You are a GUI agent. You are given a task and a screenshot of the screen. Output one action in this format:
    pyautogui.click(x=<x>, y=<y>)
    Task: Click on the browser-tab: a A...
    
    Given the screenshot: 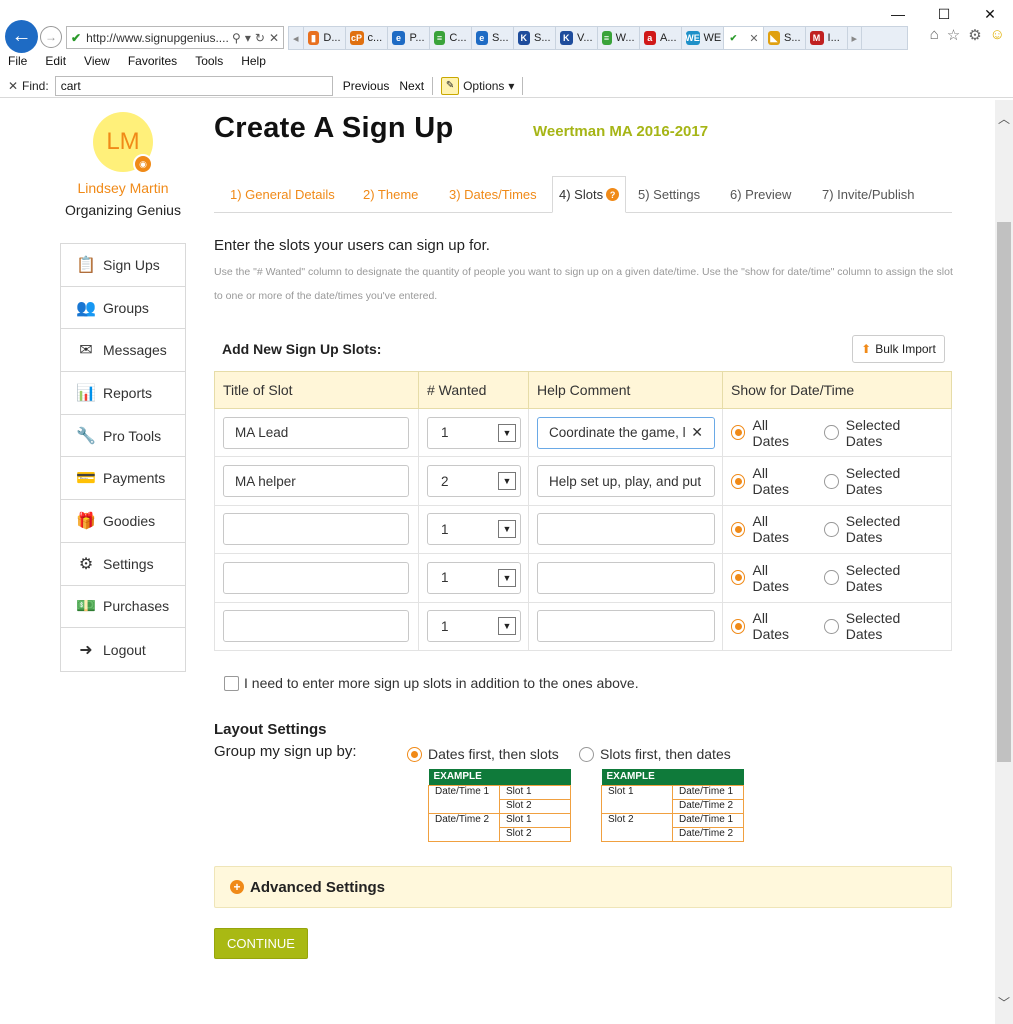 What is the action you would take?
    pyautogui.click(x=661, y=38)
    